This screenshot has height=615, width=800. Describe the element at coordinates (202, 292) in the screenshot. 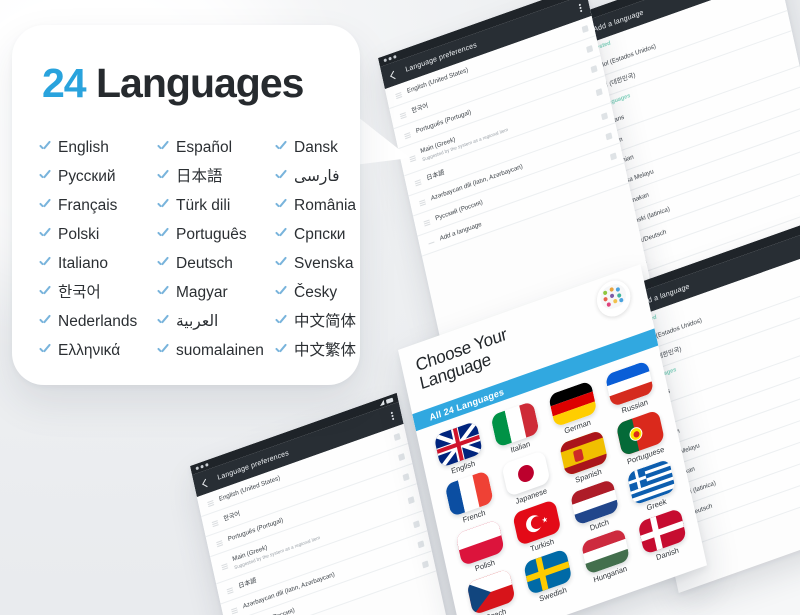

I see `language-label: Magyar` at that location.